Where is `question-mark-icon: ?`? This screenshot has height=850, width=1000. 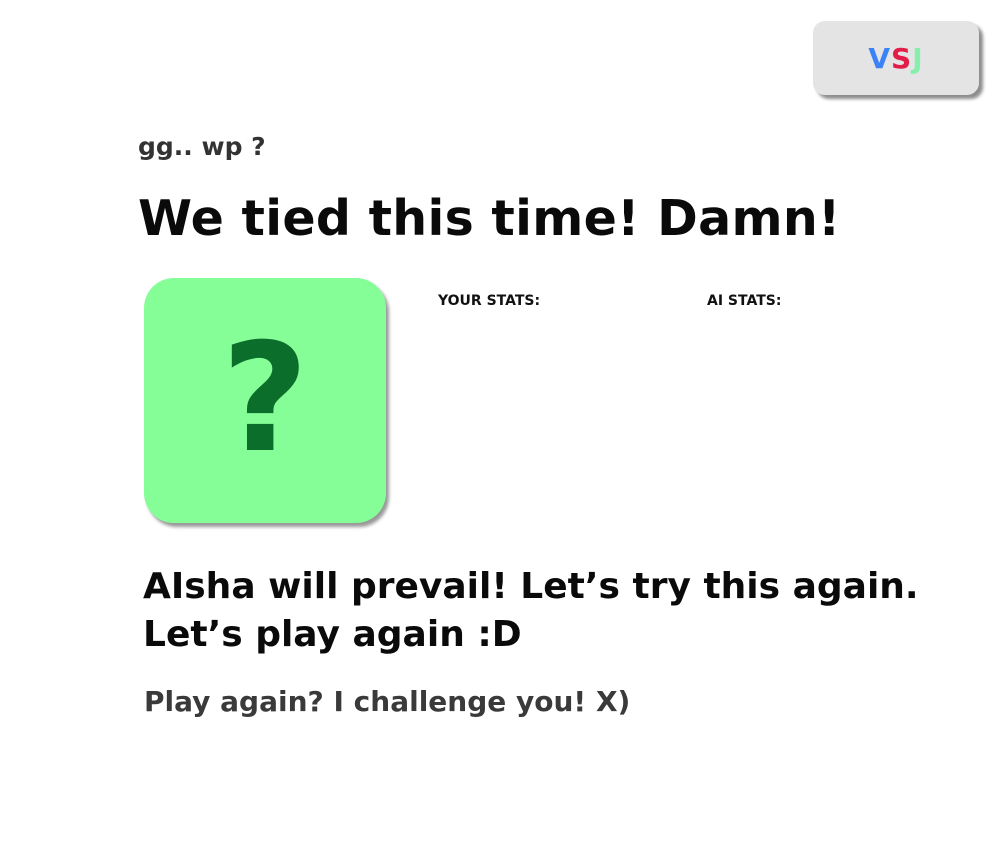
question-mark-icon: ? is located at coordinates (265, 398).